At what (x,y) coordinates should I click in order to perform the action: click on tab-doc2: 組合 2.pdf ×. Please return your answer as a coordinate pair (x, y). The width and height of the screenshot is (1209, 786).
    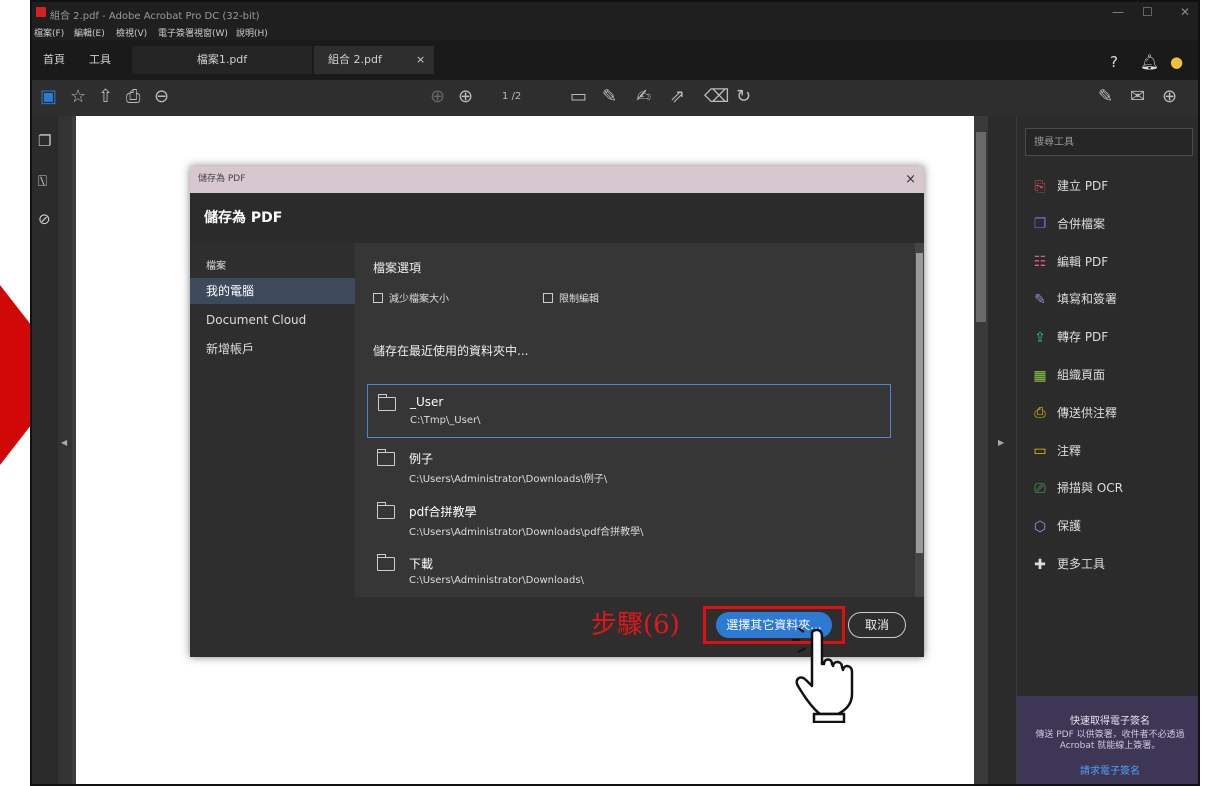
    Looking at the image, I should click on (374, 60).